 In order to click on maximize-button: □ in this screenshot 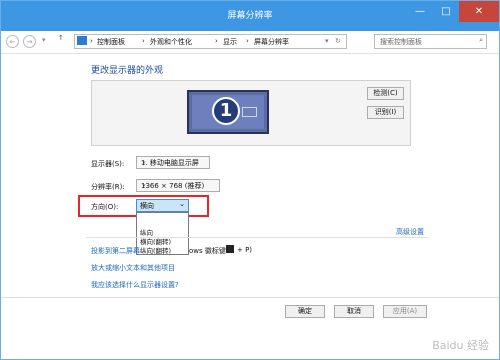, I will do `click(446, 11)`.